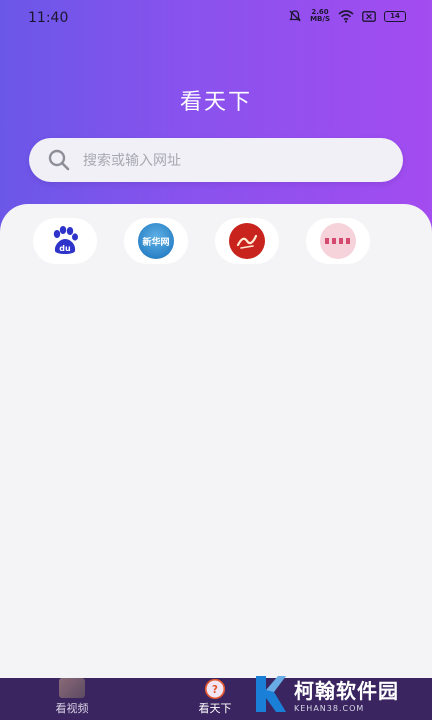  I want to click on net-speed-unit: MB/S, so click(320, 19).